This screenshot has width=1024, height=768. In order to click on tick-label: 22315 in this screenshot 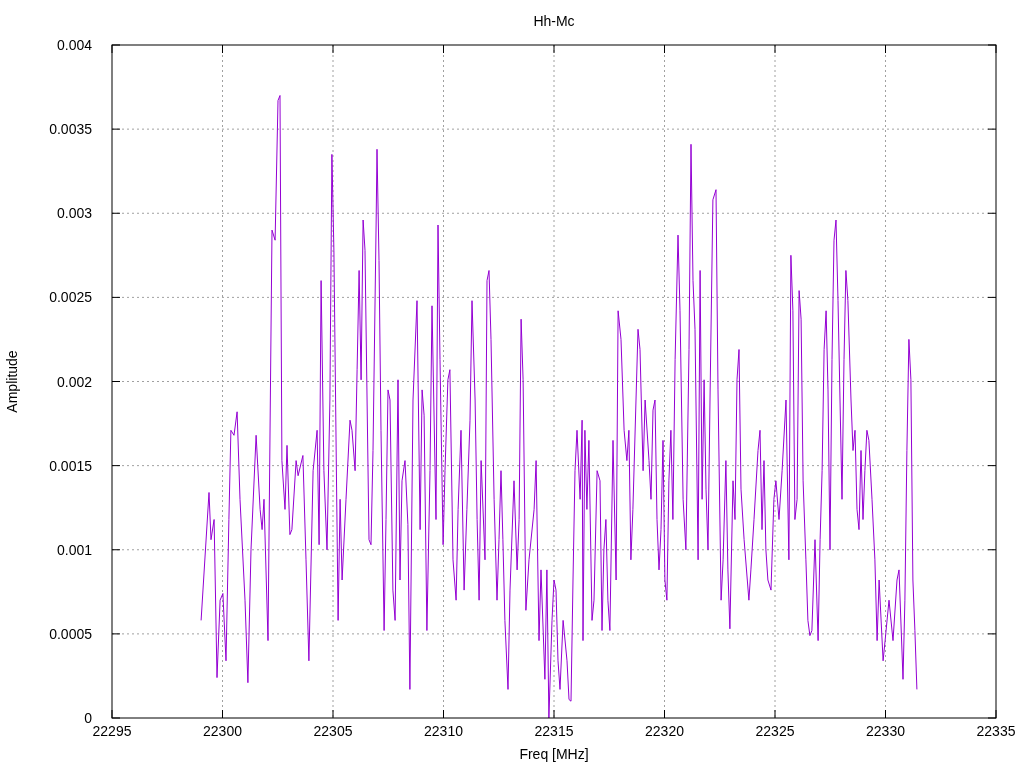, I will do `click(554, 731)`.